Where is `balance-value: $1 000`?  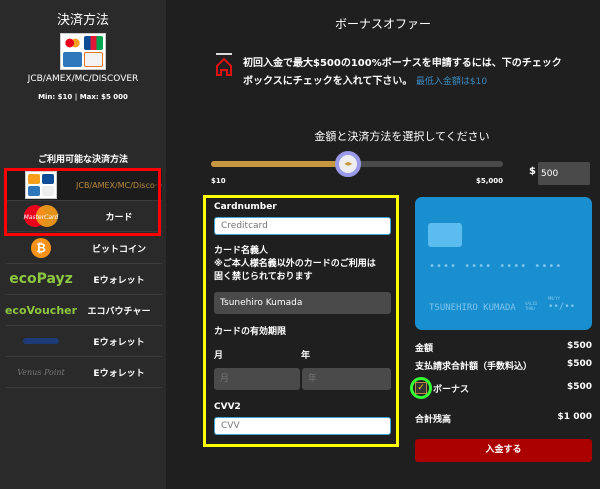 balance-value: $1 000 is located at coordinates (574, 417).